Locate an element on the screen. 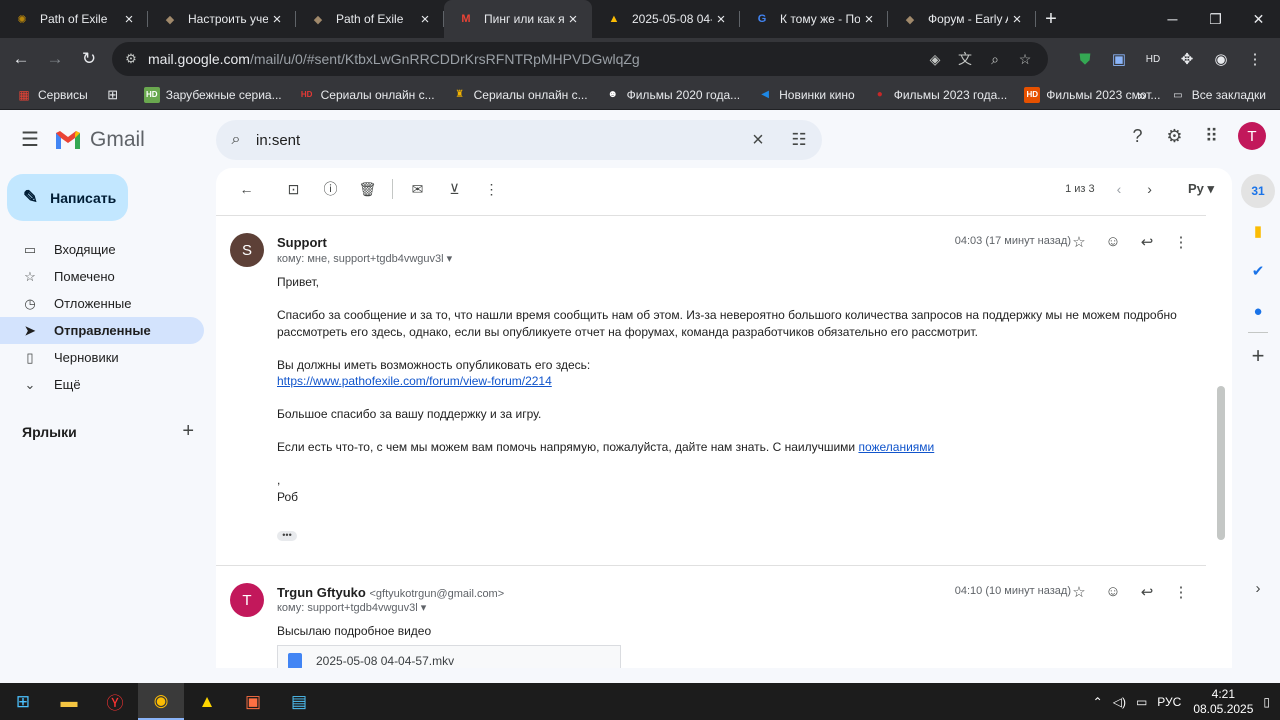  sender-avatar: T is located at coordinates (247, 600).